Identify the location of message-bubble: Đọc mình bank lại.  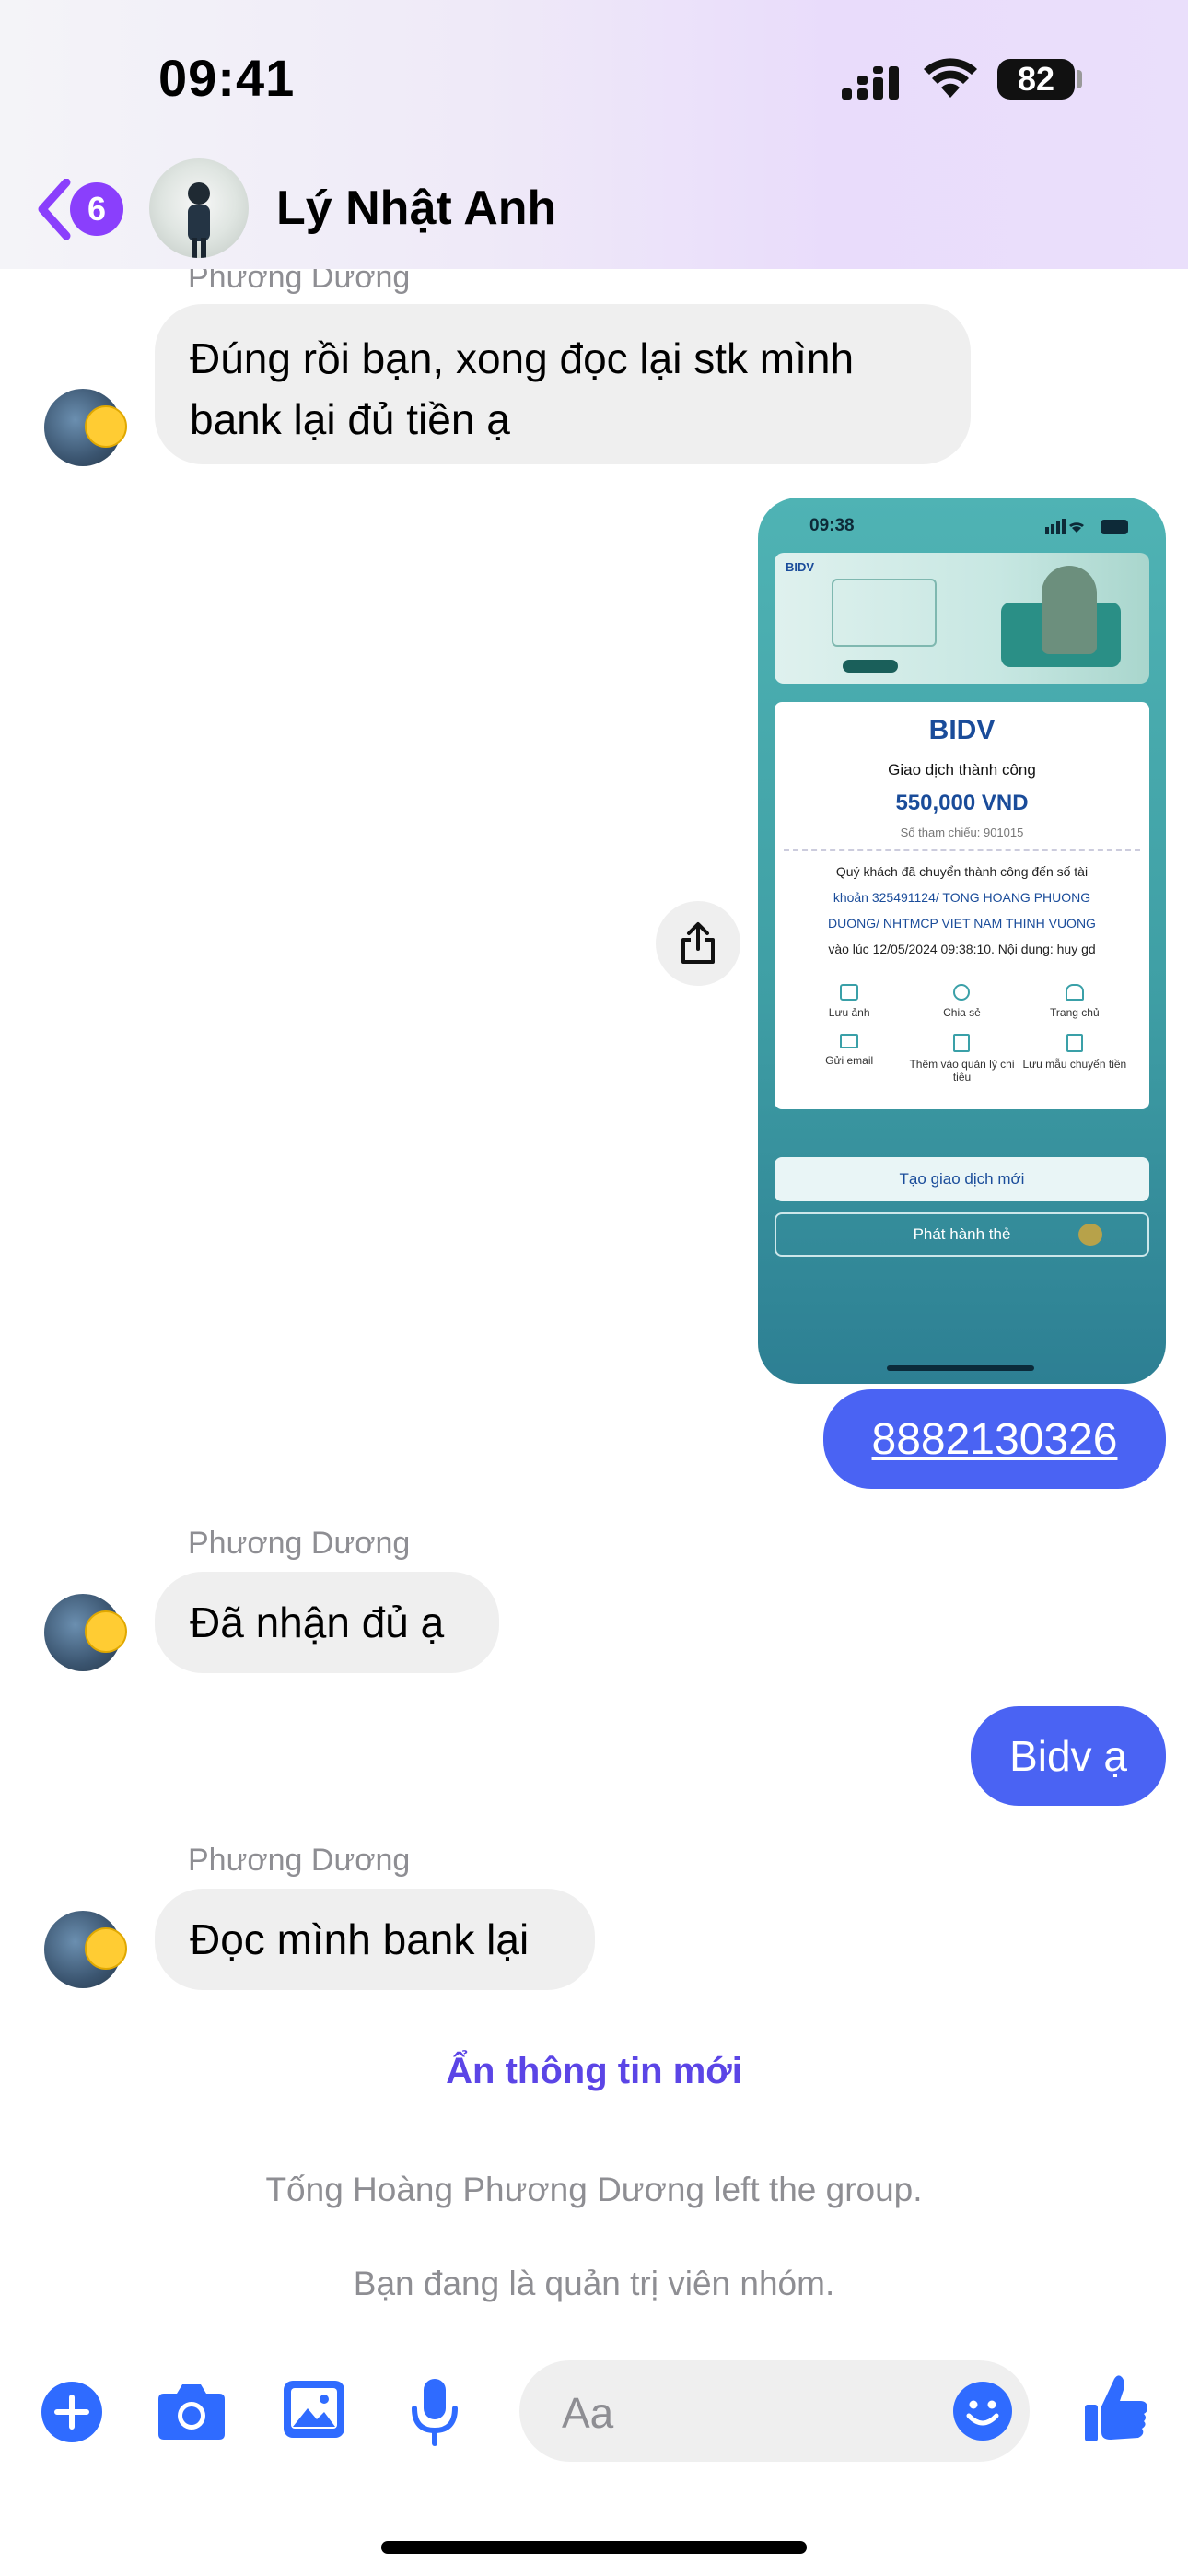
(375, 1939).